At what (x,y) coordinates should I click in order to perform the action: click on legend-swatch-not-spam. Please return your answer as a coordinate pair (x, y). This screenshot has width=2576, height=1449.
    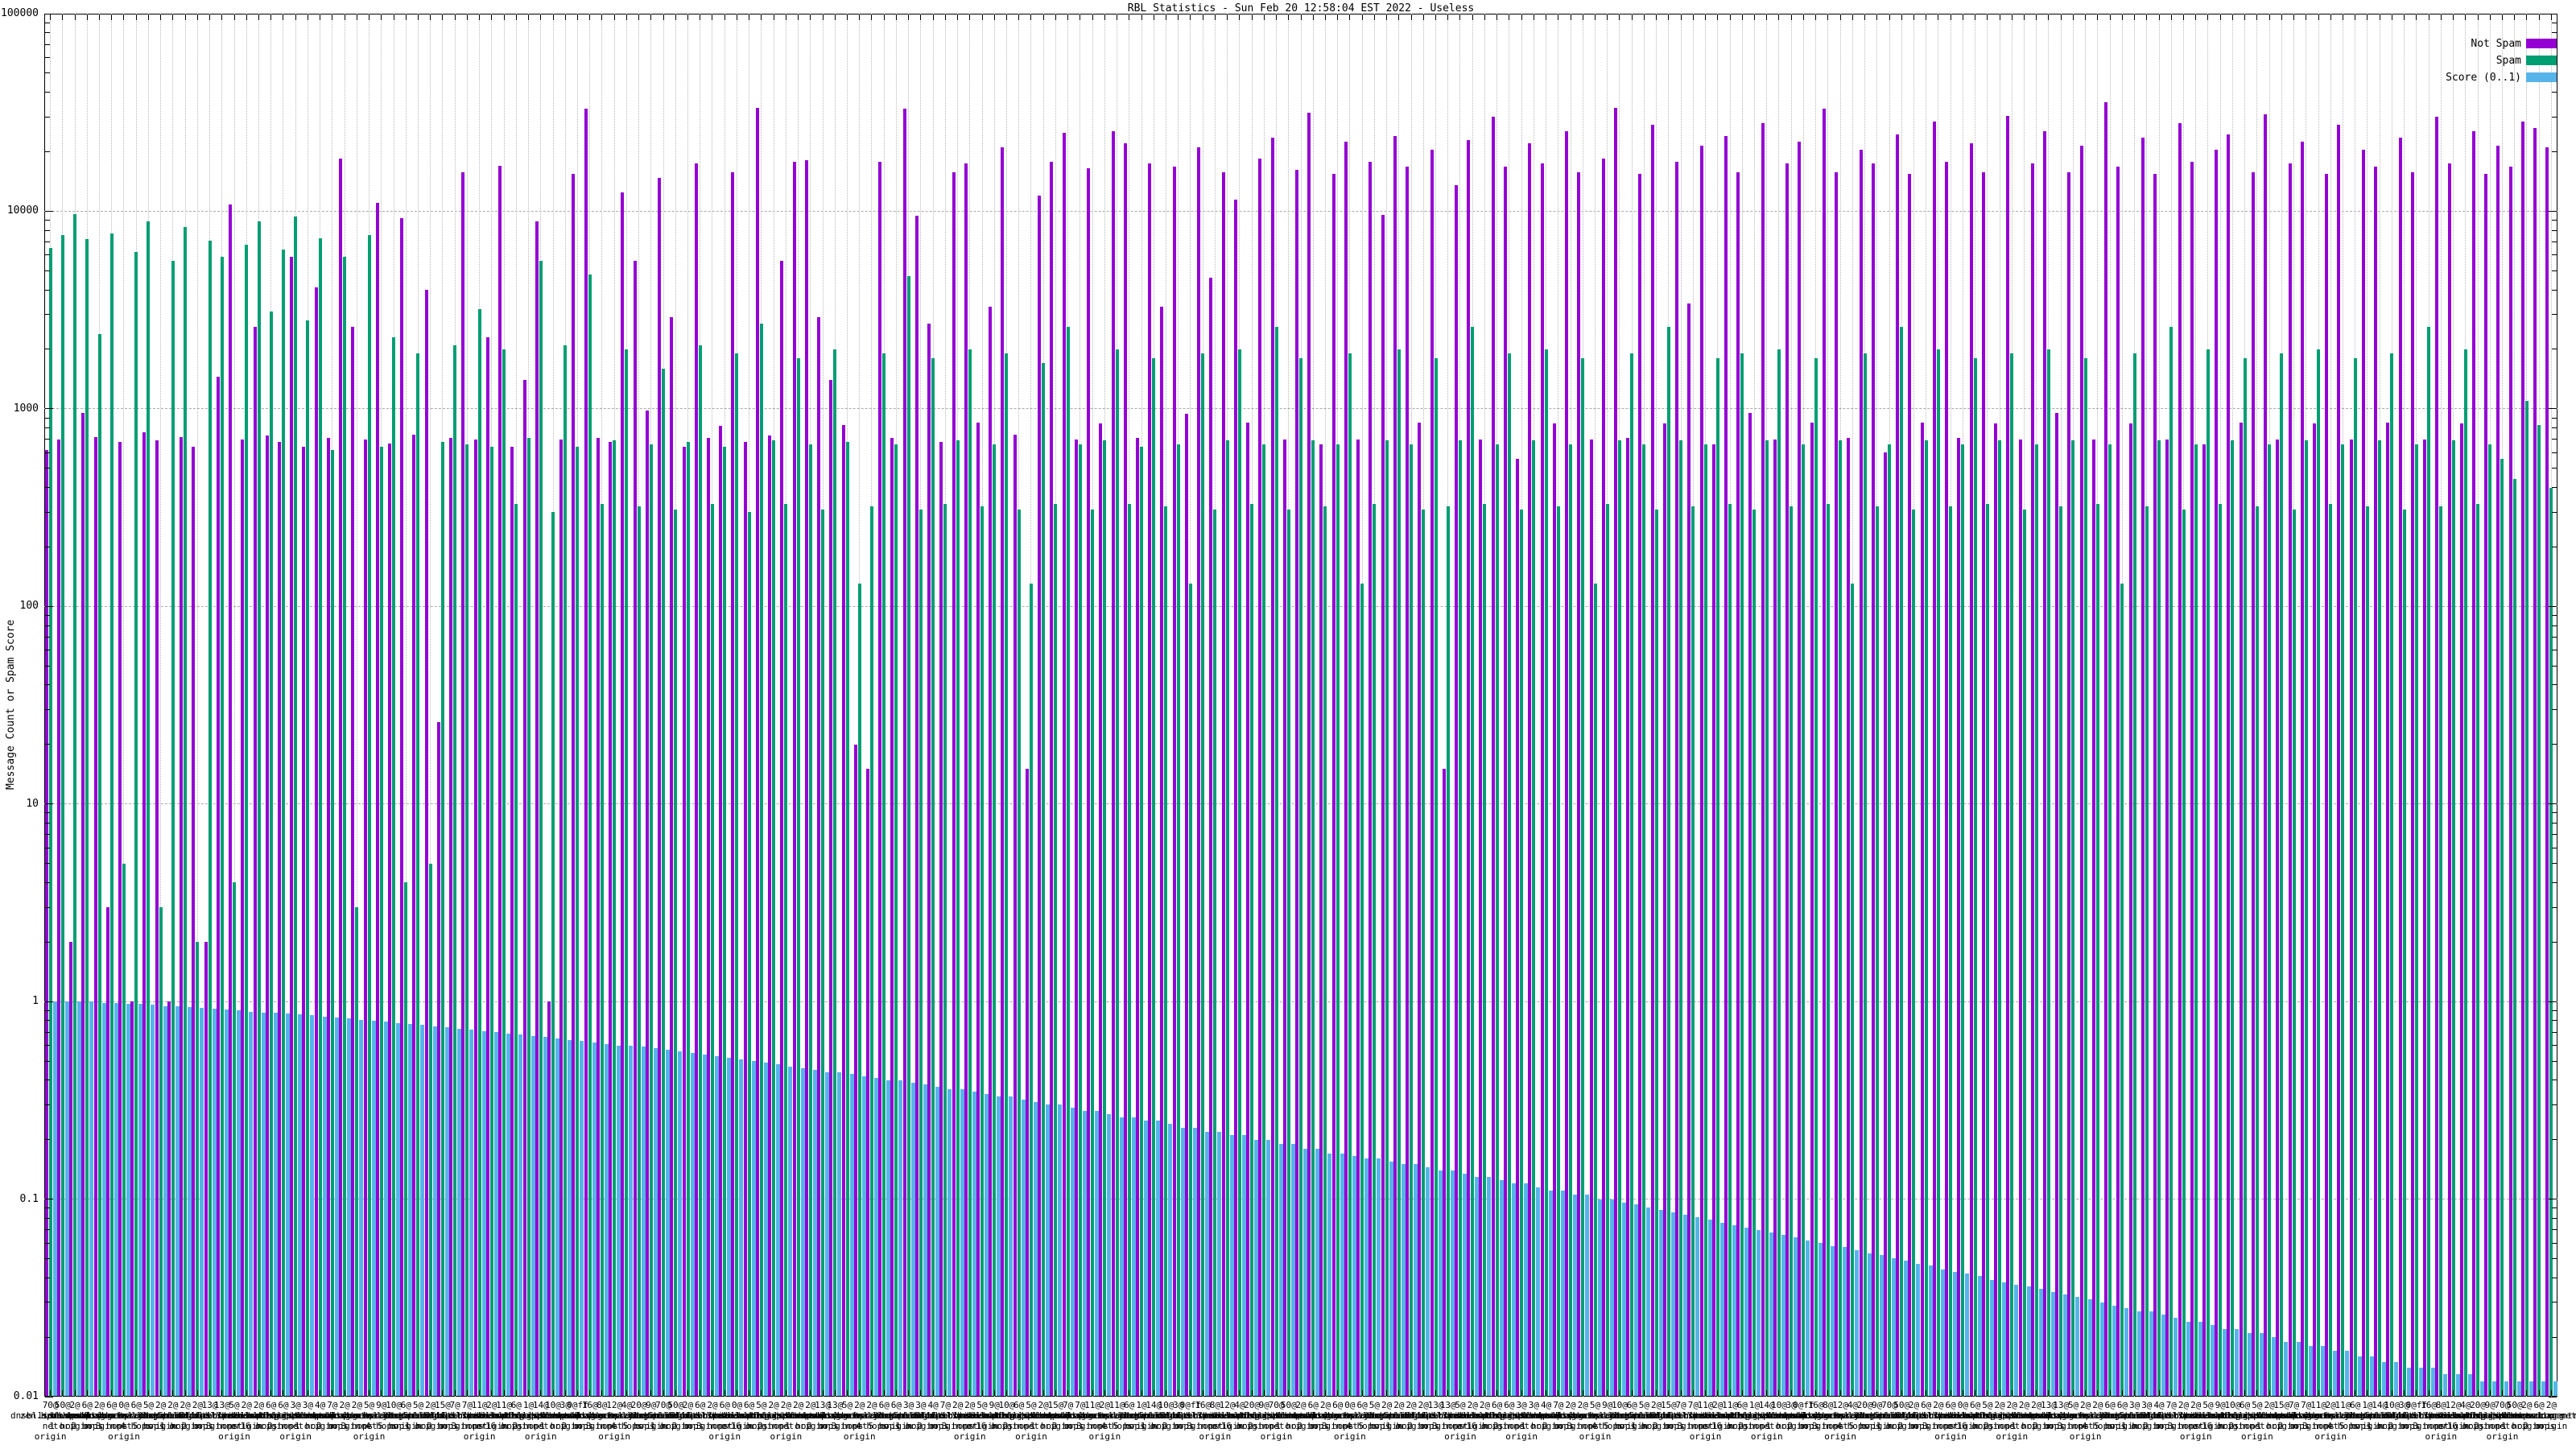
    Looking at the image, I should click on (2541, 43).